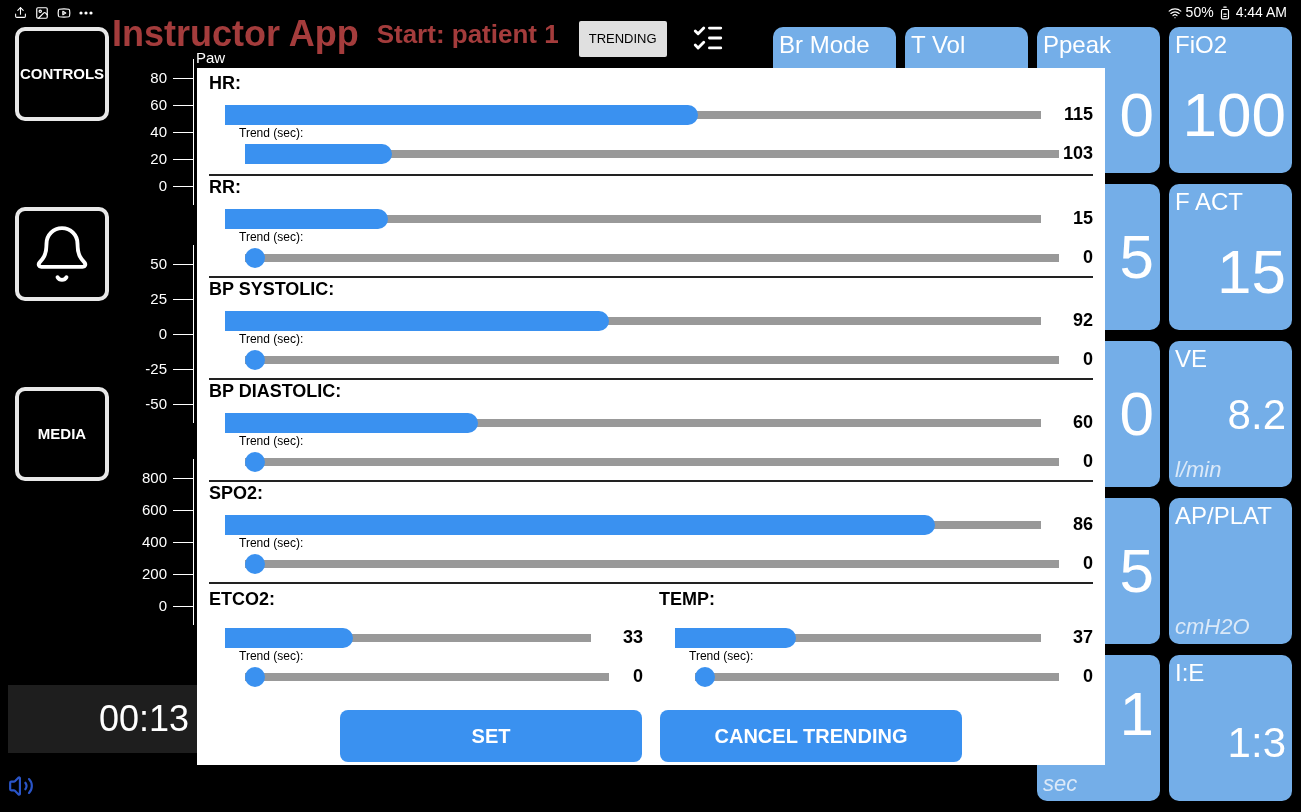  What do you see at coordinates (1077, 153) in the screenshot?
I see `trend-value: 103` at bounding box center [1077, 153].